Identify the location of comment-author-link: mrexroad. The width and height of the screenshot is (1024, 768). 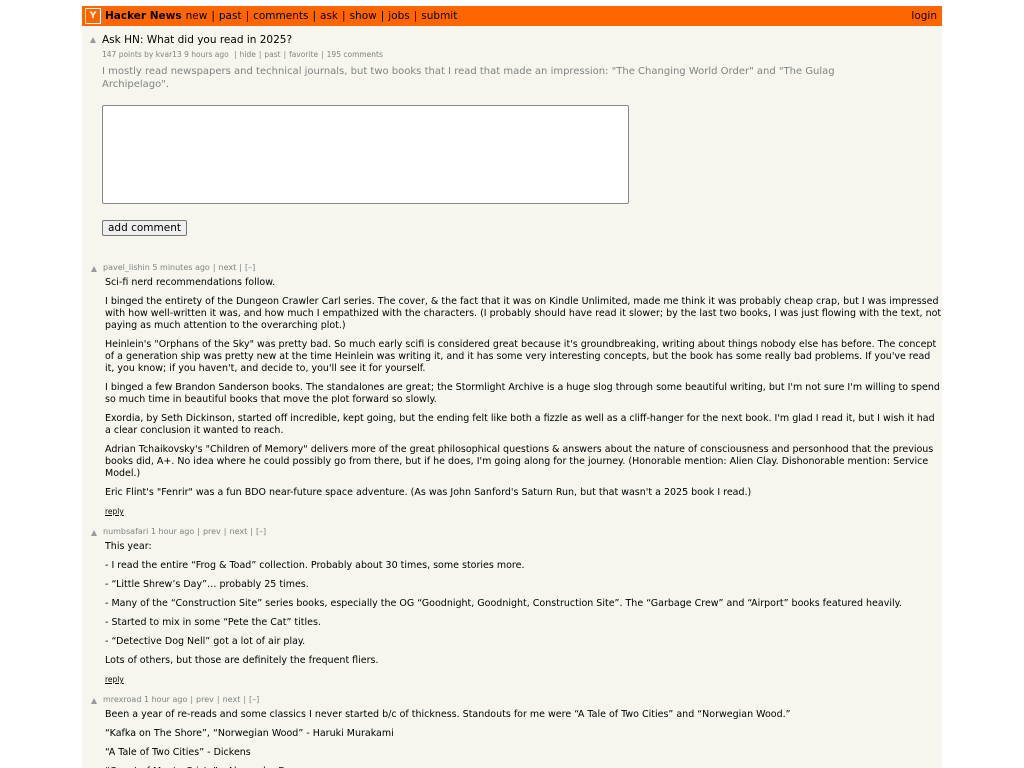
(122, 699).